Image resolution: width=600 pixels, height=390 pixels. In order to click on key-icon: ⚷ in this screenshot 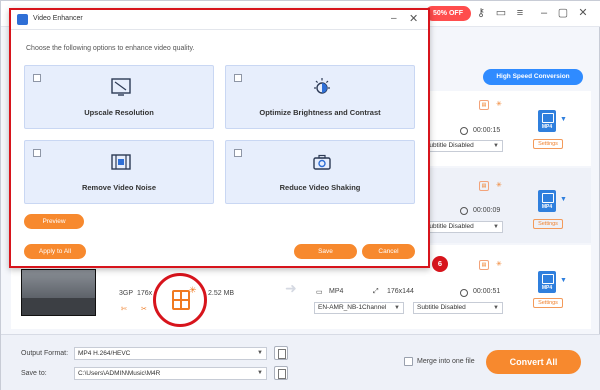, I will do `click(481, 13)`.